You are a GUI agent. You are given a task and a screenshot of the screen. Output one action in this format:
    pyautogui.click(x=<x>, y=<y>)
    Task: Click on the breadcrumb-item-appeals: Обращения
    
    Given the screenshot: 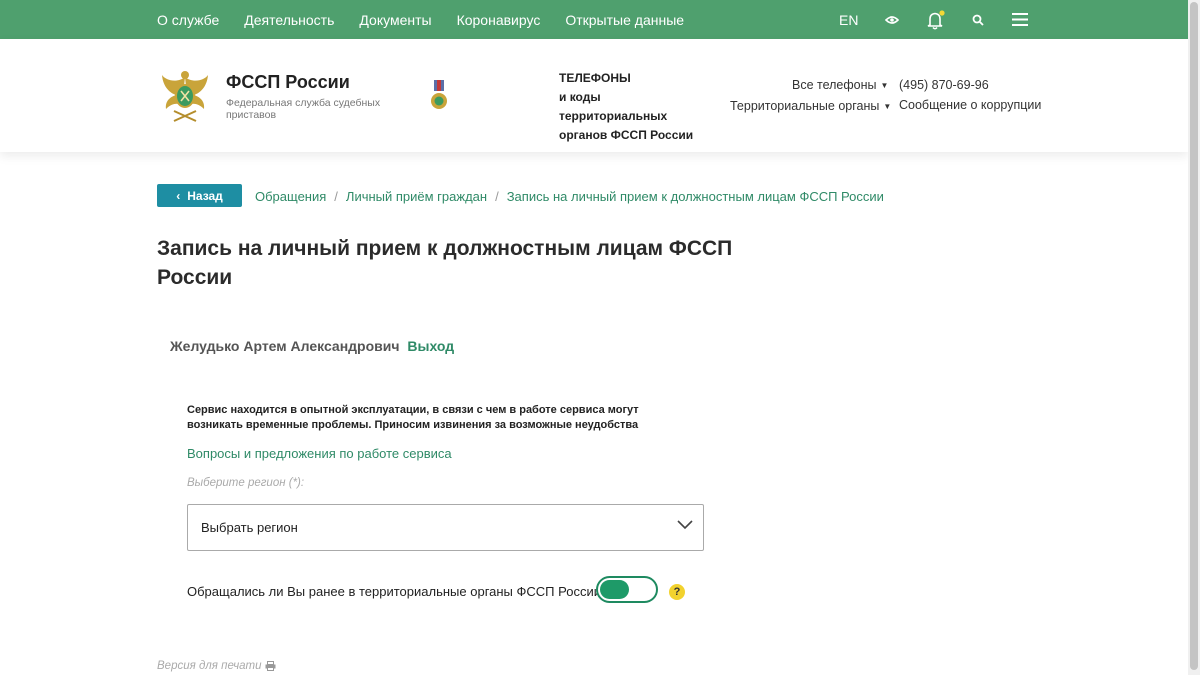 What is the action you would take?
    pyautogui.click(x=290, y=196)
    